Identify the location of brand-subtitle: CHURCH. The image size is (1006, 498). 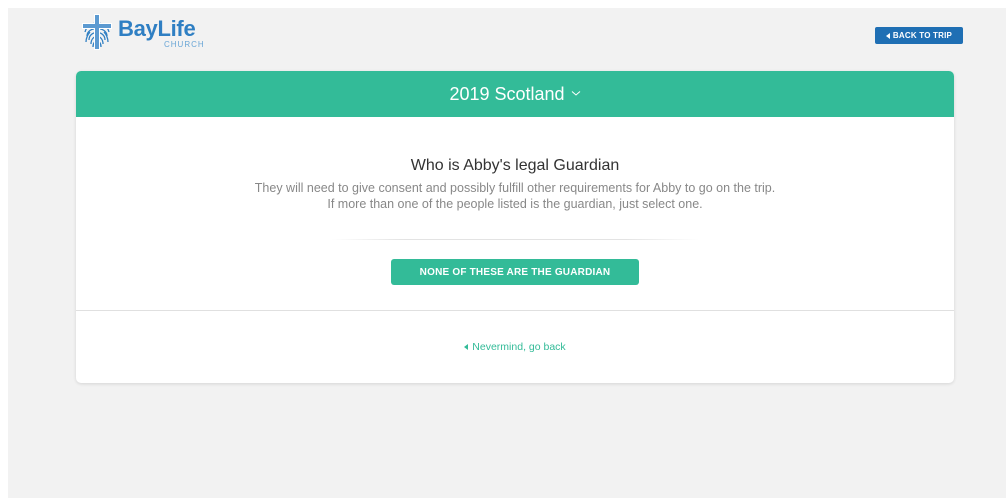
(184, 44).